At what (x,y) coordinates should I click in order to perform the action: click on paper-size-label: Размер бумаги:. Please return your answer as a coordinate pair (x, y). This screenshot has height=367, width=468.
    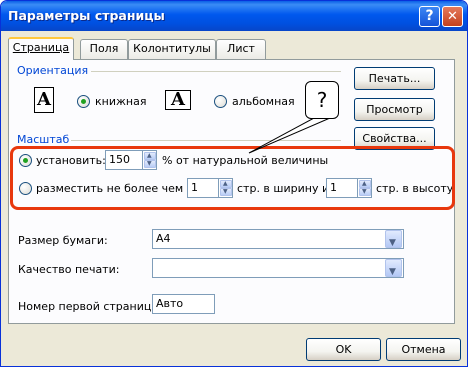
    Looking at the image, I should click on (63, 240).